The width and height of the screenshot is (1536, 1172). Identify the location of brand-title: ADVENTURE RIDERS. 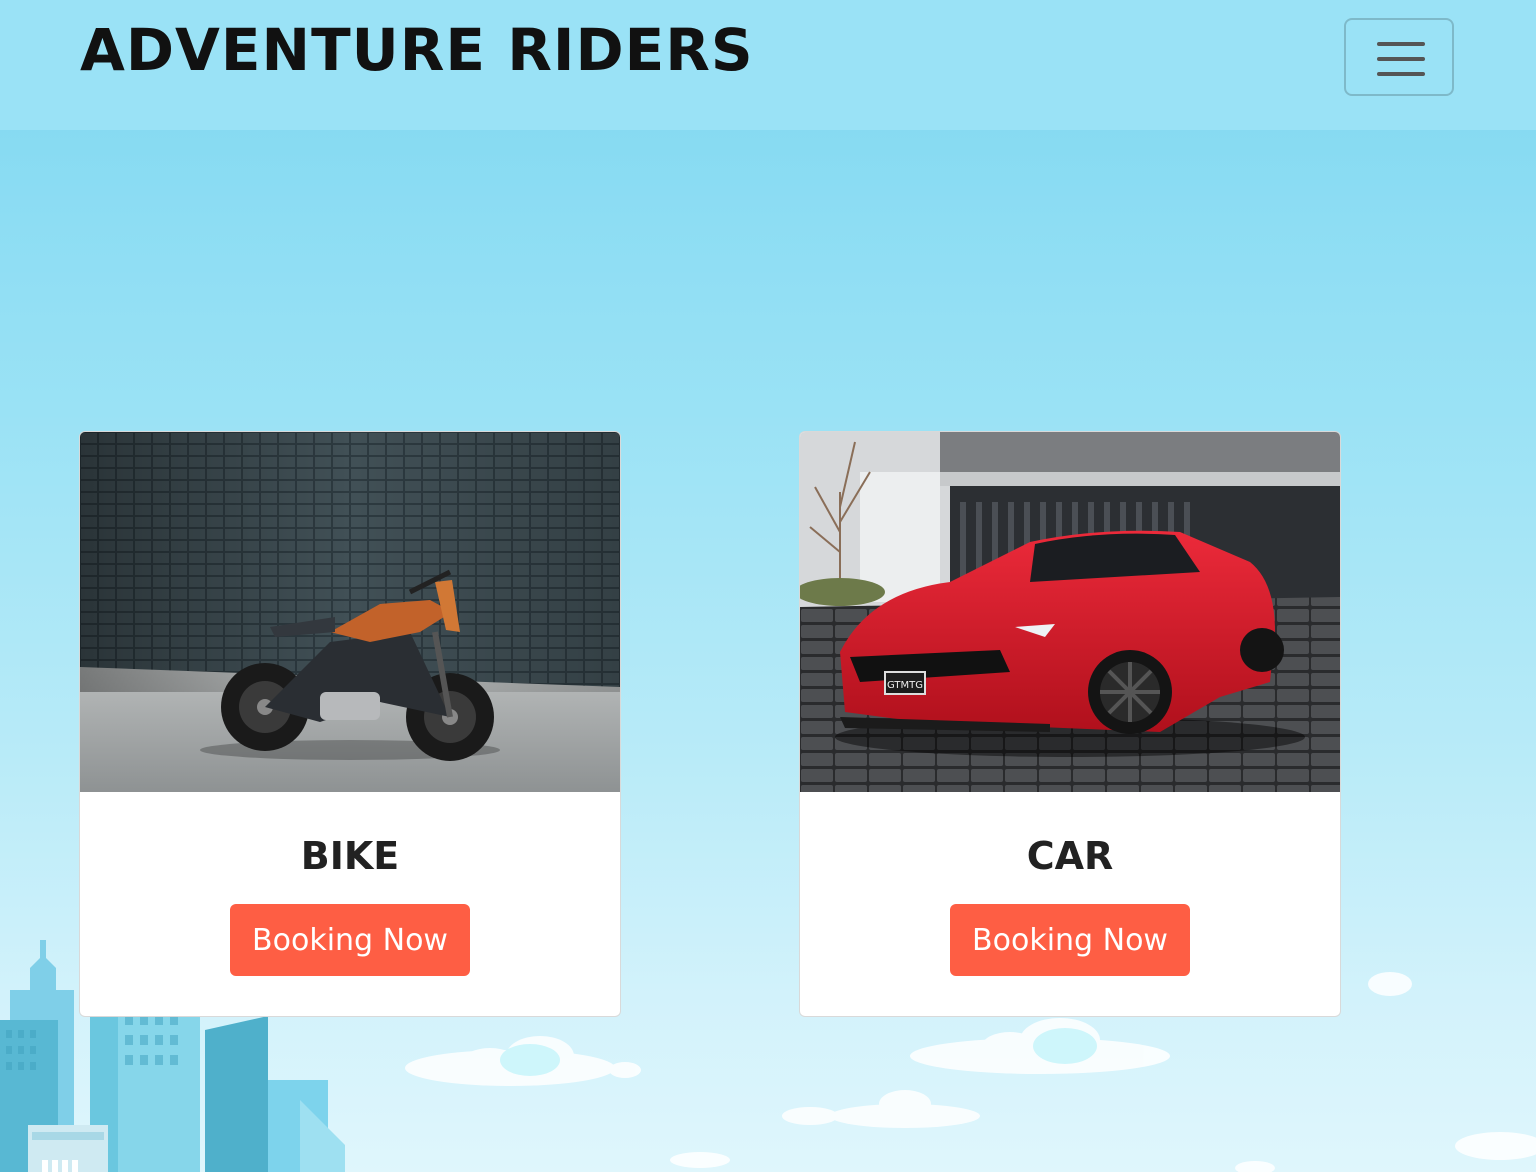
(417, 50).